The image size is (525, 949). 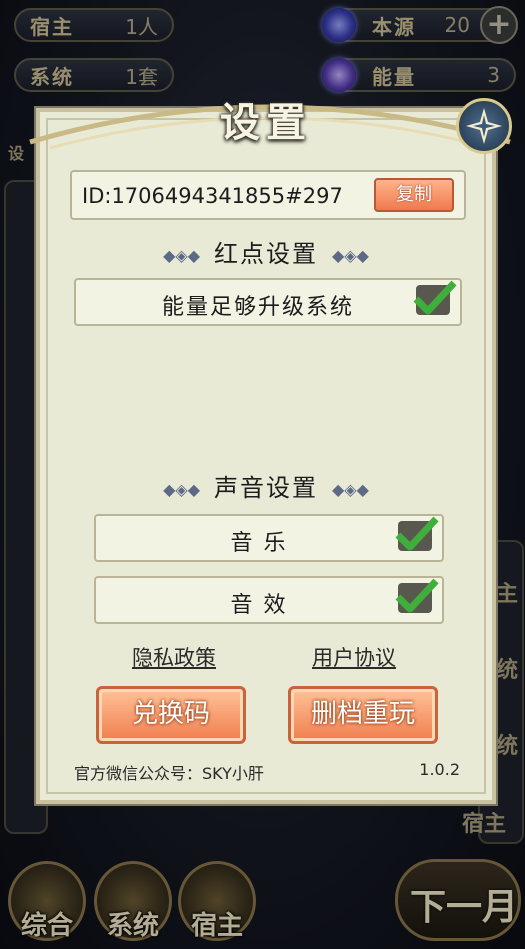 I want to click on version-text: 1.0.2, so click(x=439, y=769).